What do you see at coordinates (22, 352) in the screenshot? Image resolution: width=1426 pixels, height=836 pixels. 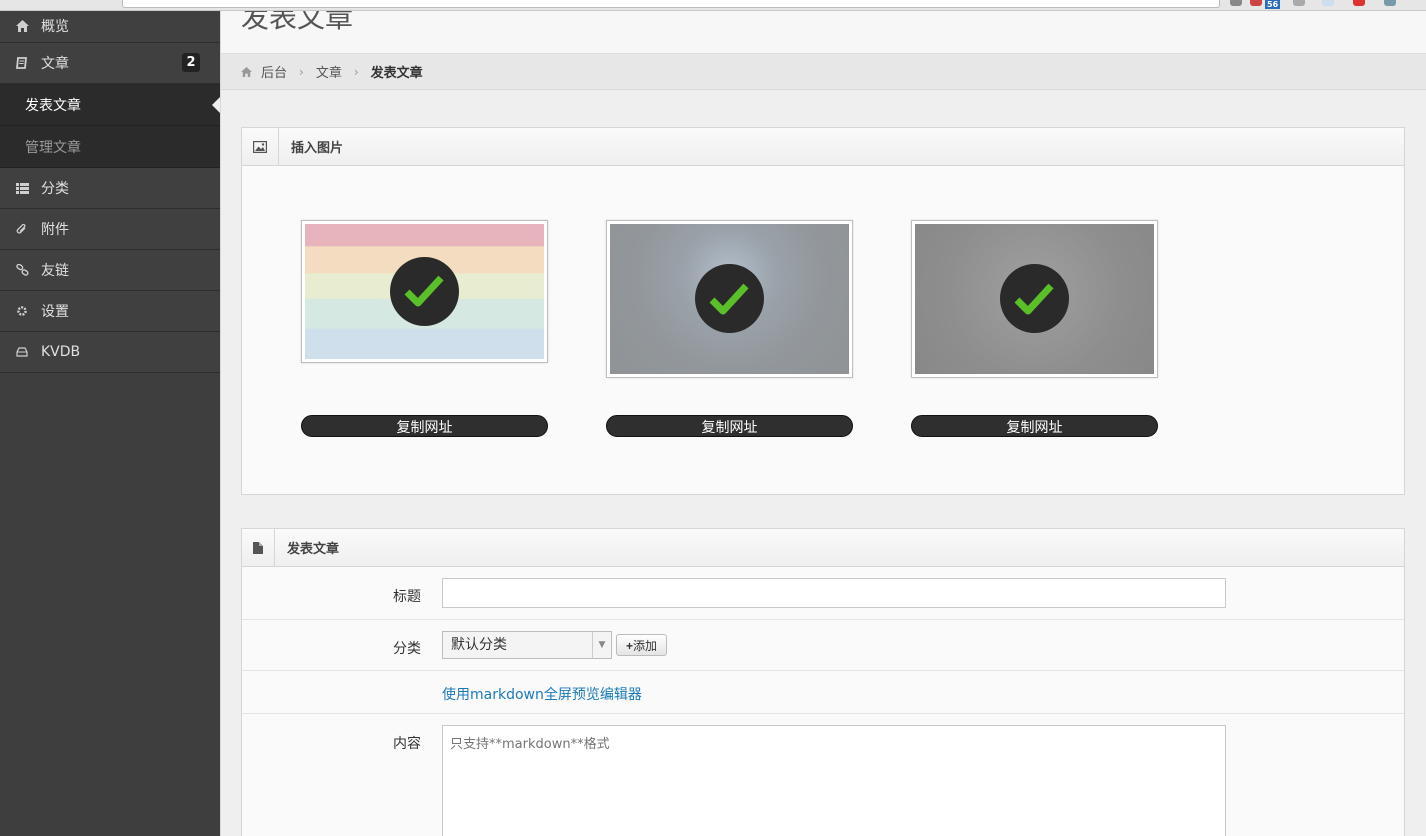 I see `database-icon` at bounding box center [22, 352].